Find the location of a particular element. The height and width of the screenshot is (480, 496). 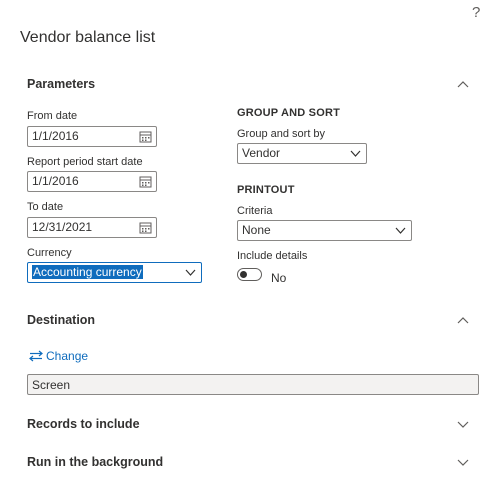

change-label: Change is located at coordinates (67, 356).